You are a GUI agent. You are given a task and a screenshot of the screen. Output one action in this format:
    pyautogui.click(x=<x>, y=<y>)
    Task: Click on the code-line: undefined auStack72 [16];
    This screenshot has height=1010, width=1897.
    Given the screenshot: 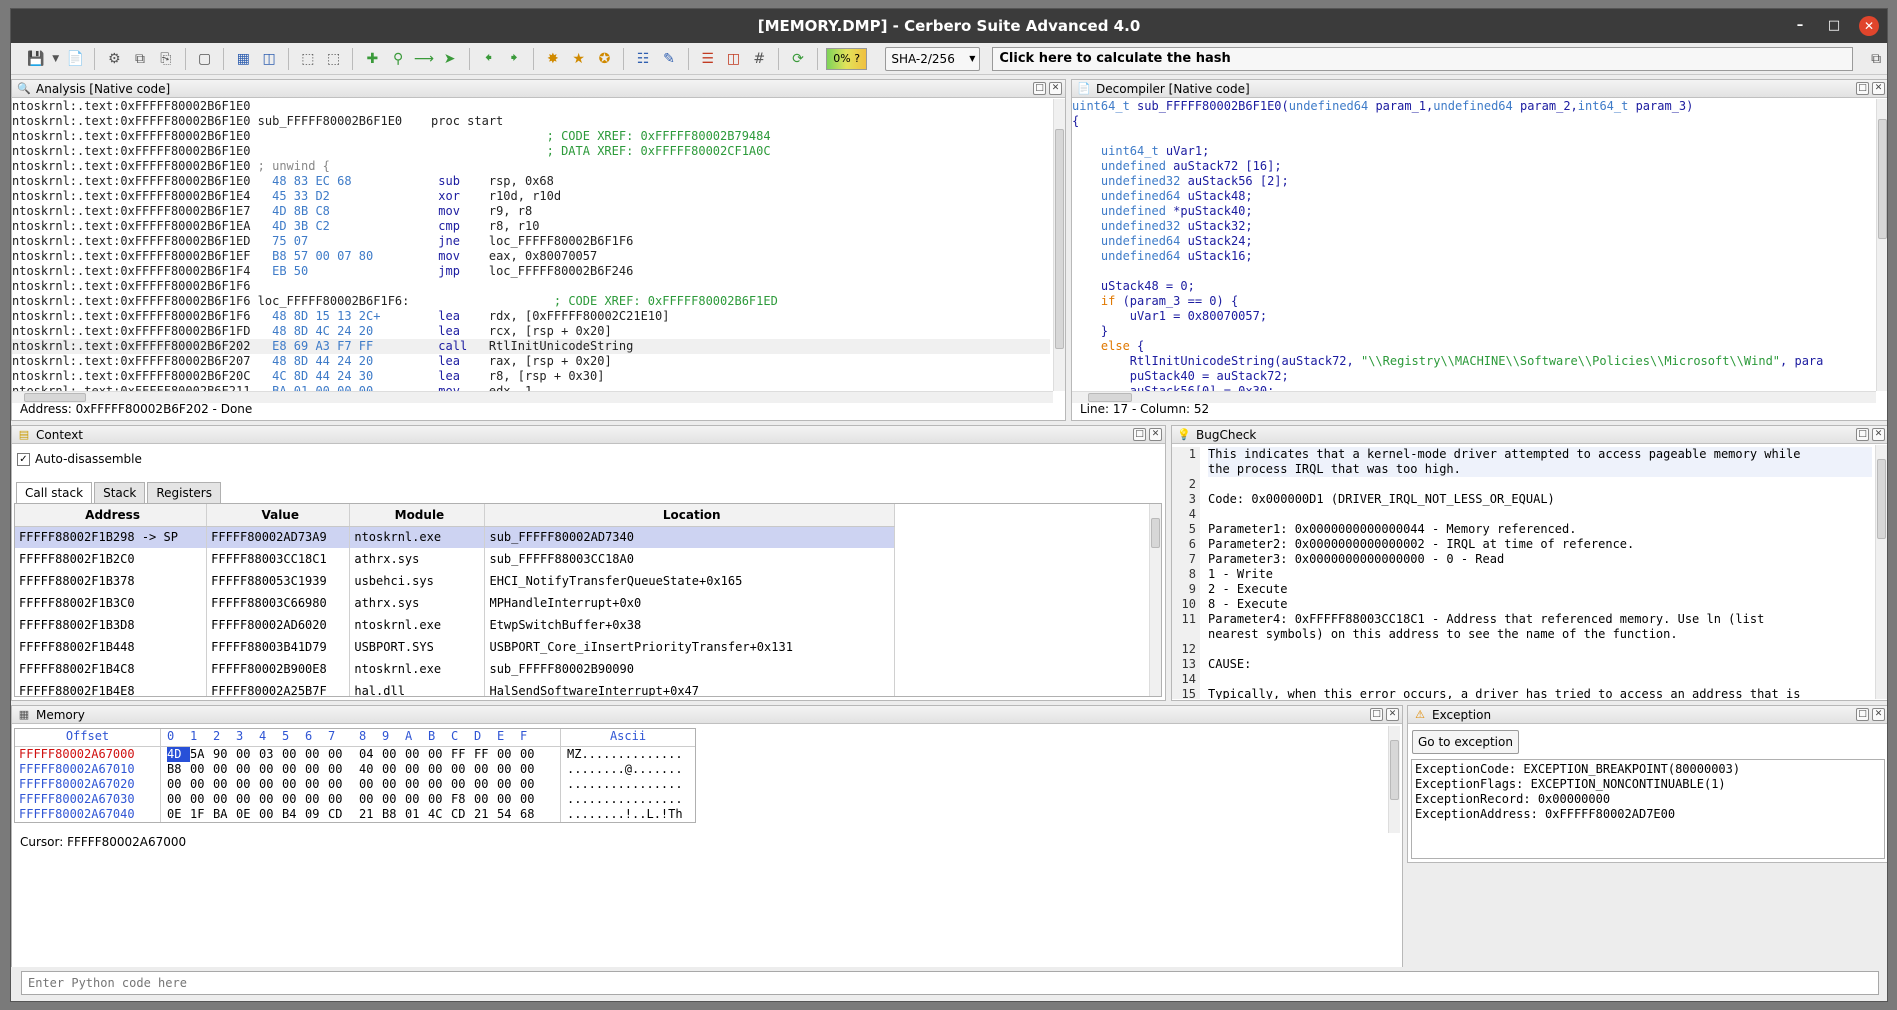 What is the action you would take?
    pyautogui.click(x=1473, y=166)
    